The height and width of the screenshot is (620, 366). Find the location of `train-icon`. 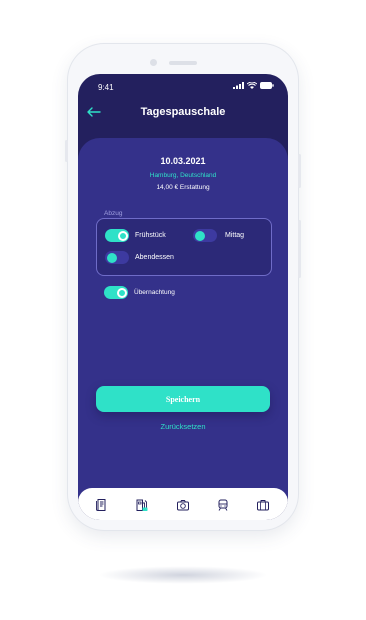

train-icon is located at coordinates (223, 505).